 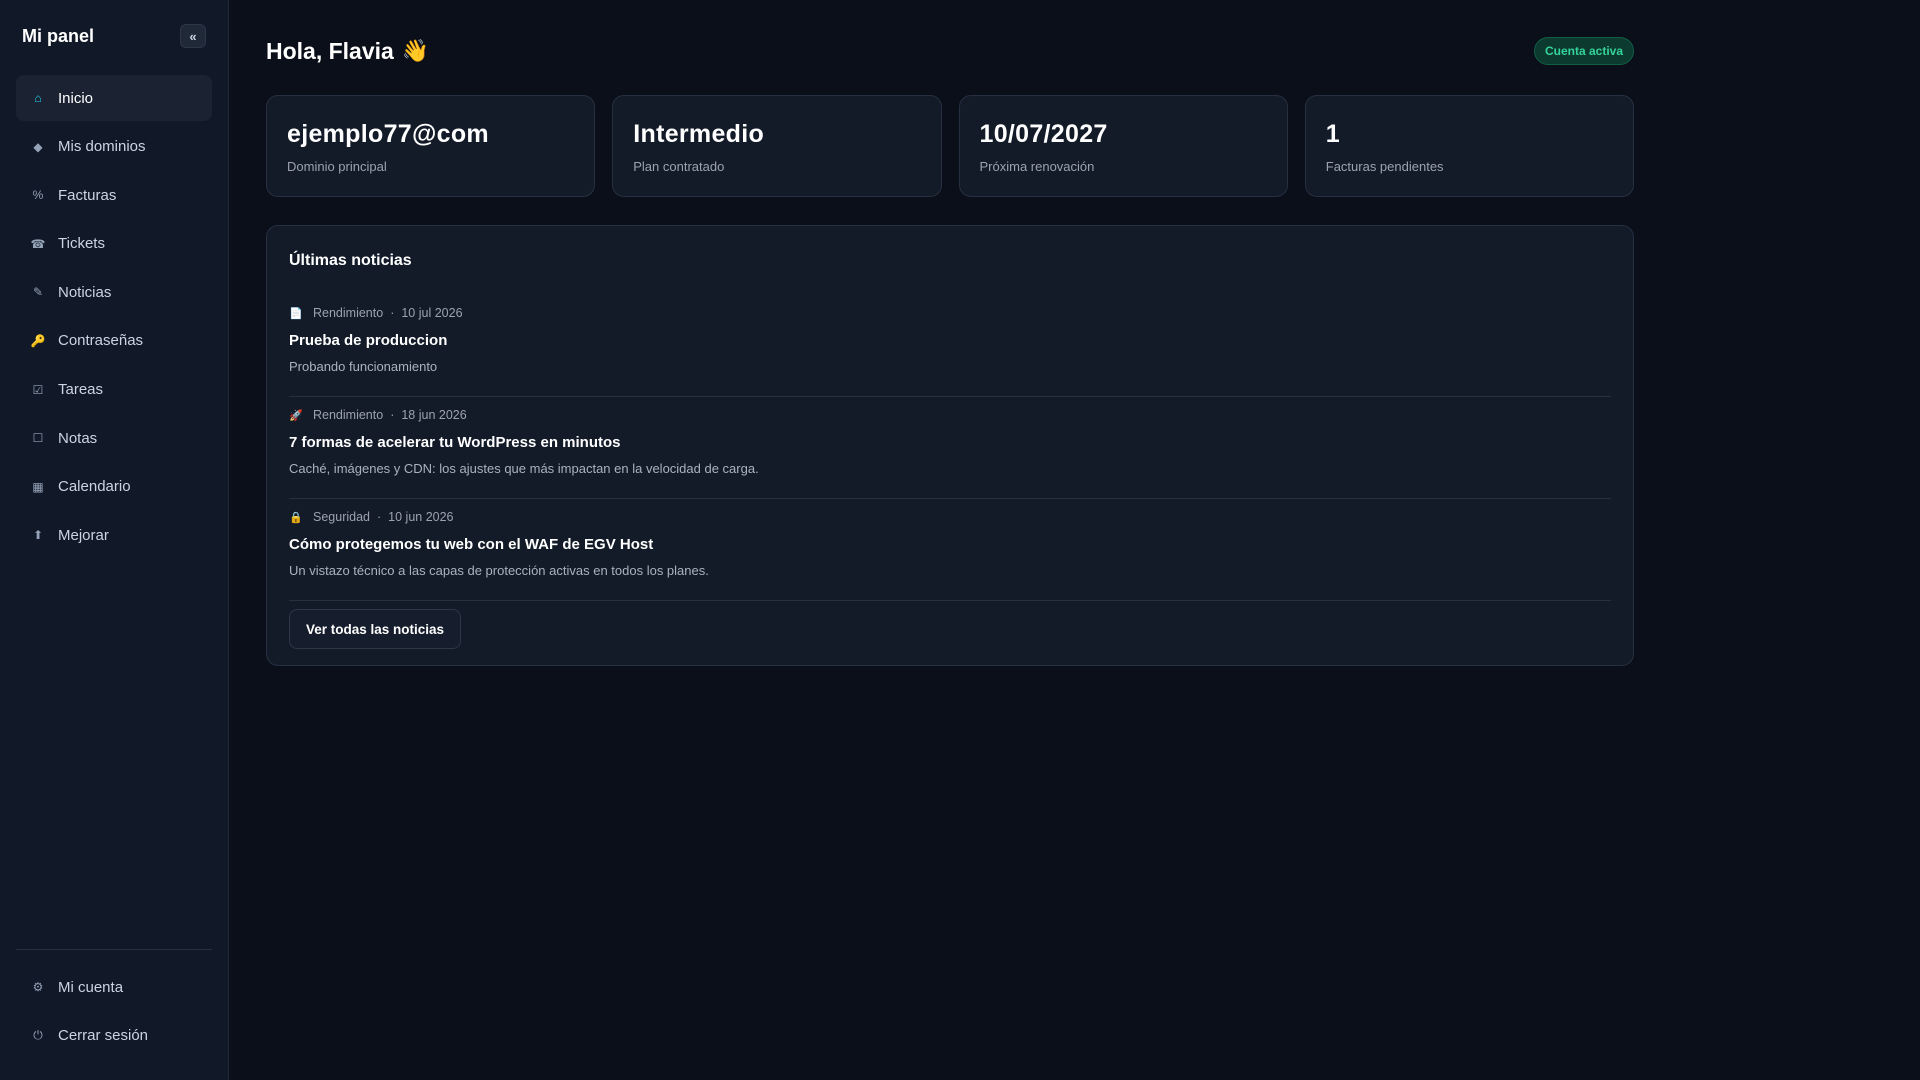 I want to click on sidebar-item-tareas: ☑ Tareas, so click(x=114, y=390).